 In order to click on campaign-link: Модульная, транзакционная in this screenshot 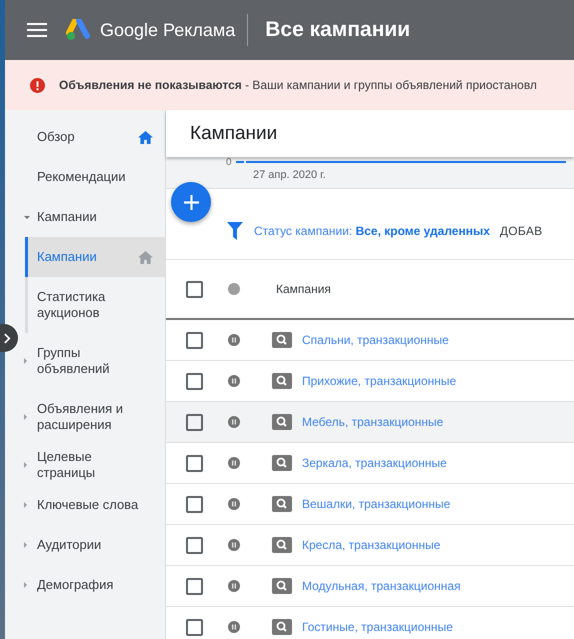, I will do `click(381, 586)`.